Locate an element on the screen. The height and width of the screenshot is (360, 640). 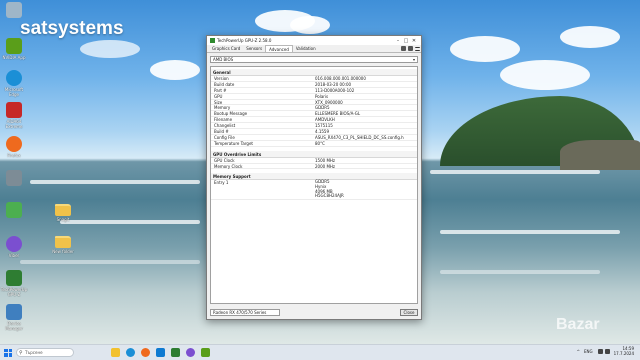
section-general-title: General is located at coordinates (314, 72).